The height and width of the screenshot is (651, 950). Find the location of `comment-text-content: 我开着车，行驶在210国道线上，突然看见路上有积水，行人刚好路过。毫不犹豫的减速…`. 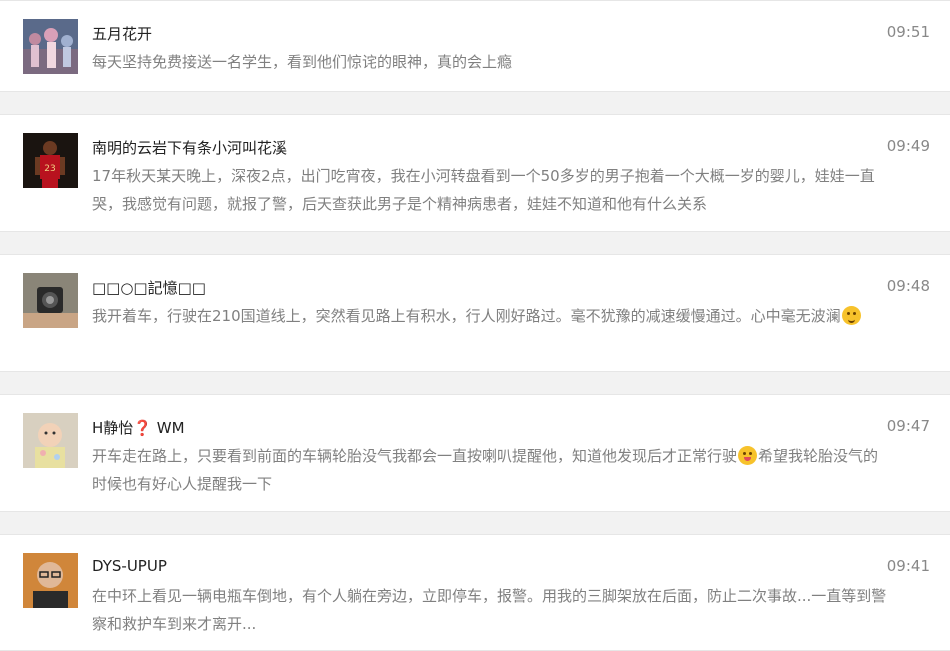

comment-text-content: 我开着车，行驶在210国道线上，突然看见路上有积水，行人刚好路过。毫不犹豫的减速… is located at coordinates (466, 316).